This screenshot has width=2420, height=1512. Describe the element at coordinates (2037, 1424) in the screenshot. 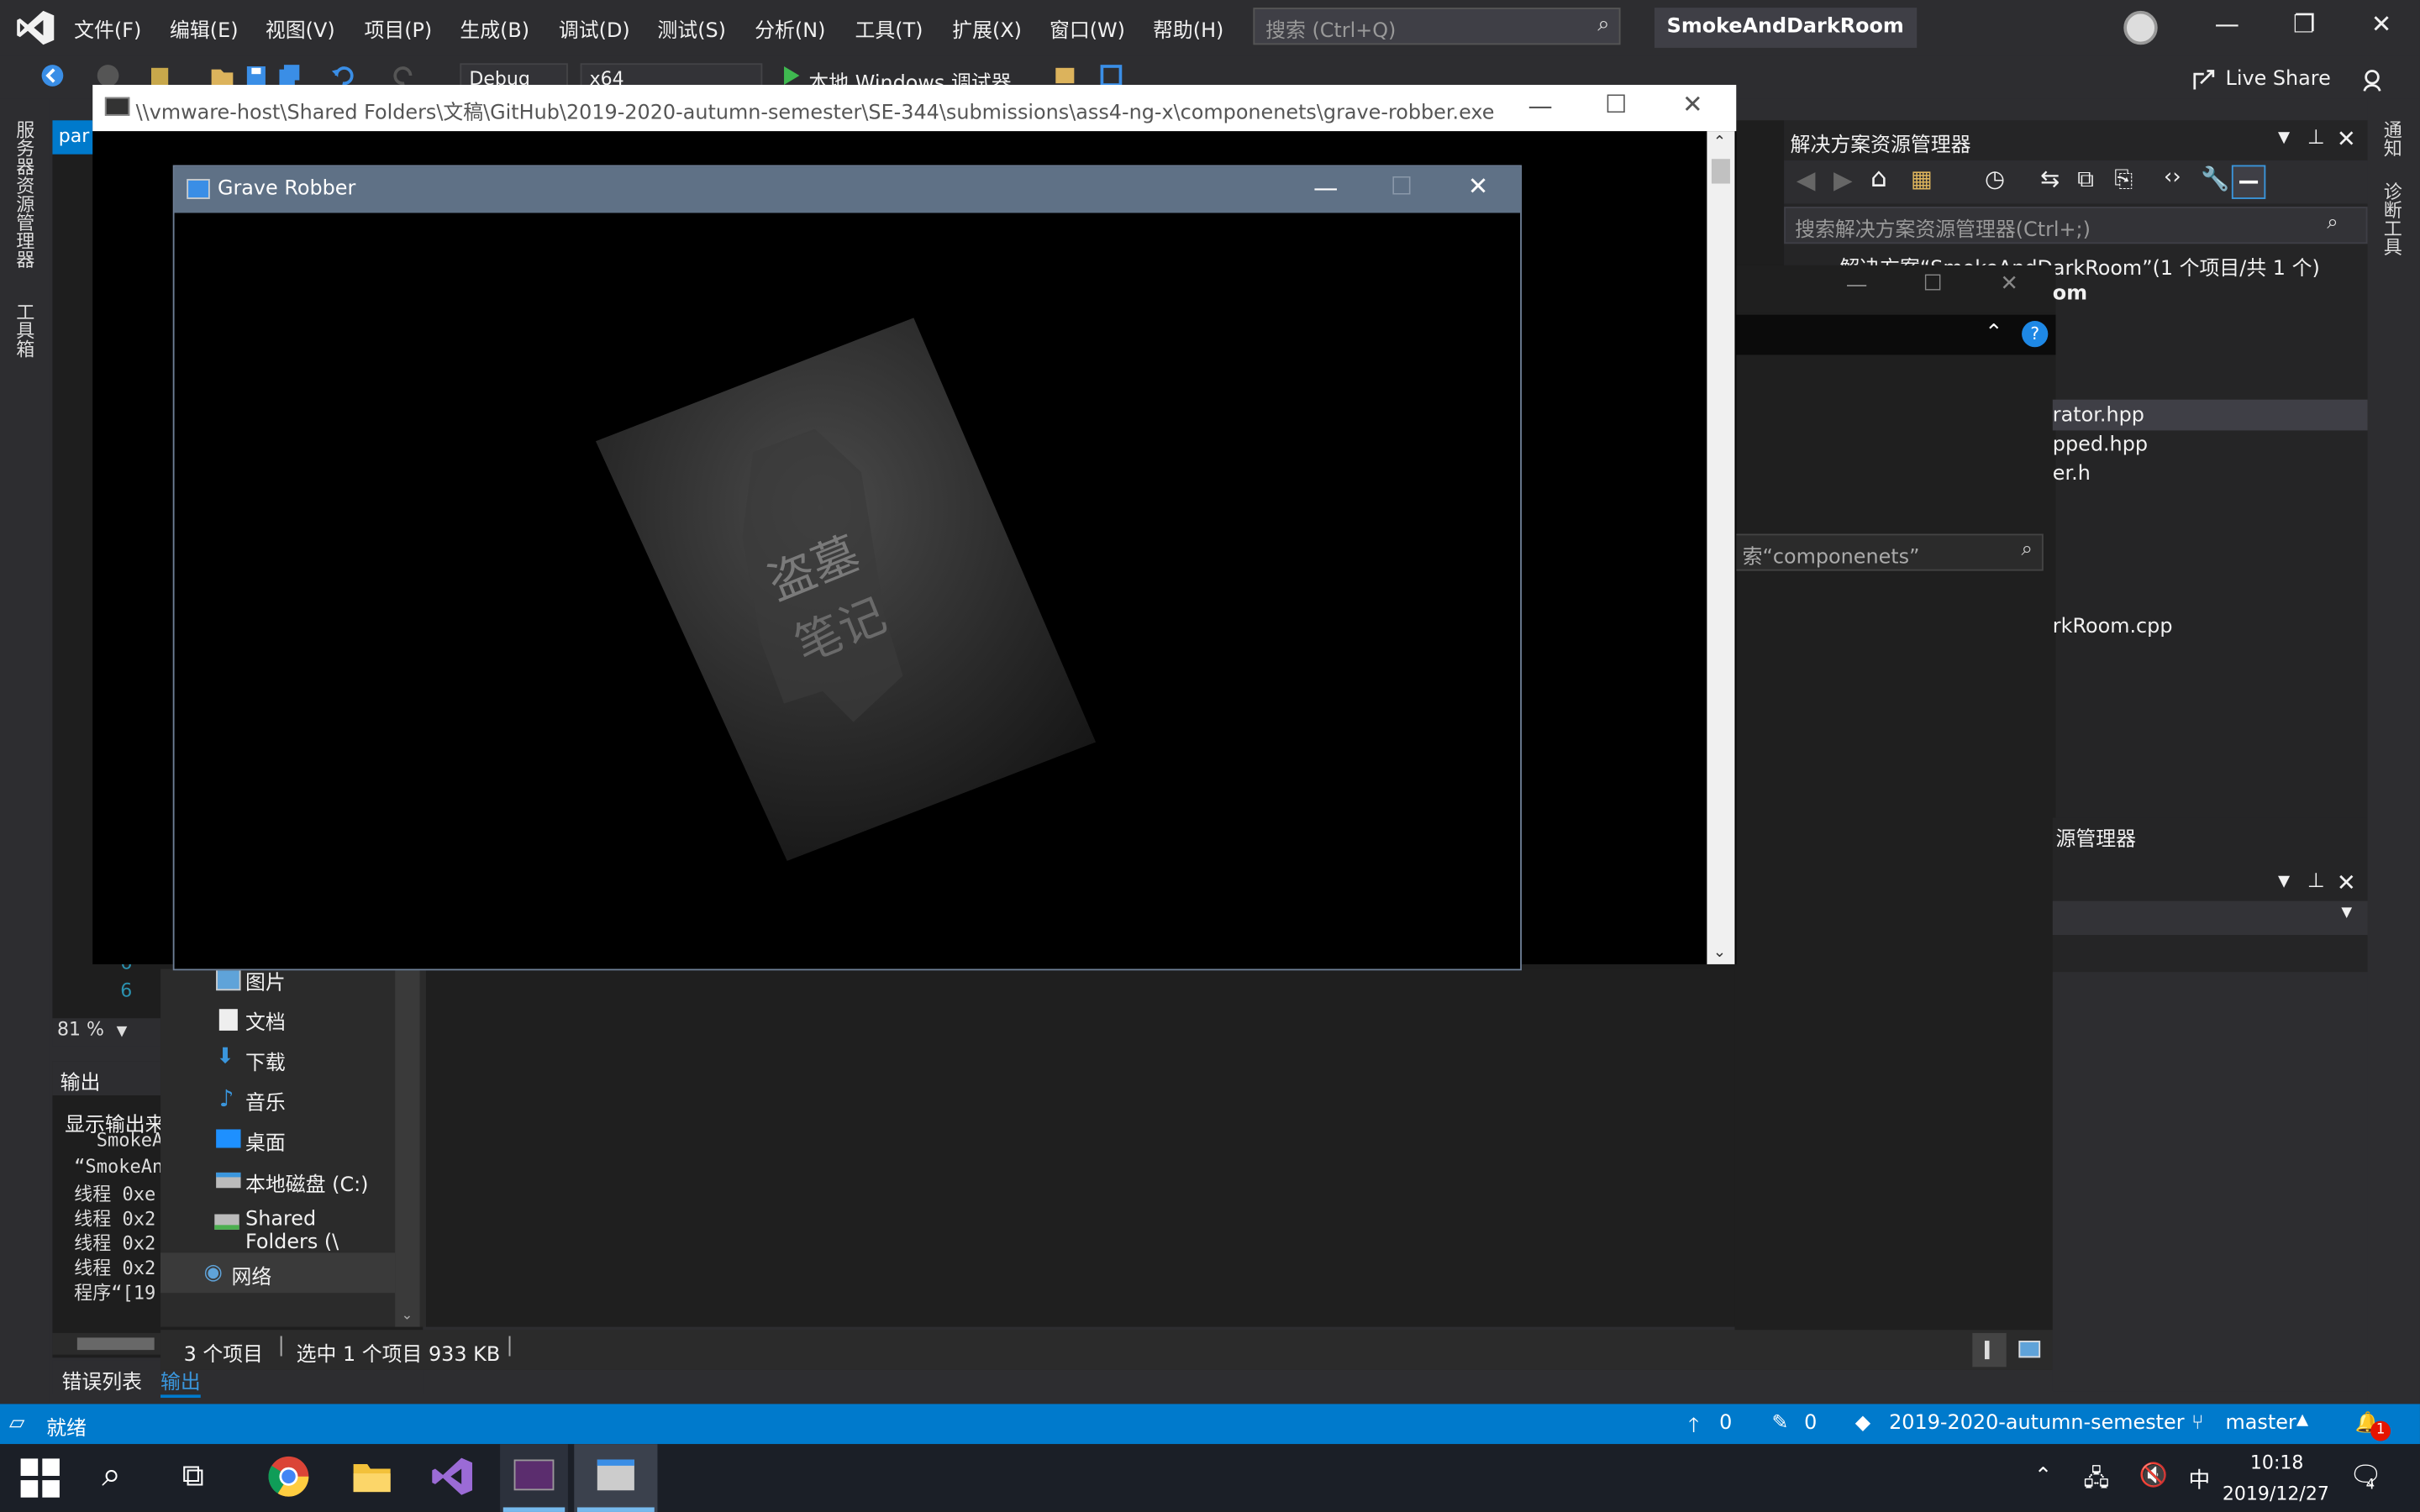

I see `repository-name: 2019-2020-autumn-semester` at that location.